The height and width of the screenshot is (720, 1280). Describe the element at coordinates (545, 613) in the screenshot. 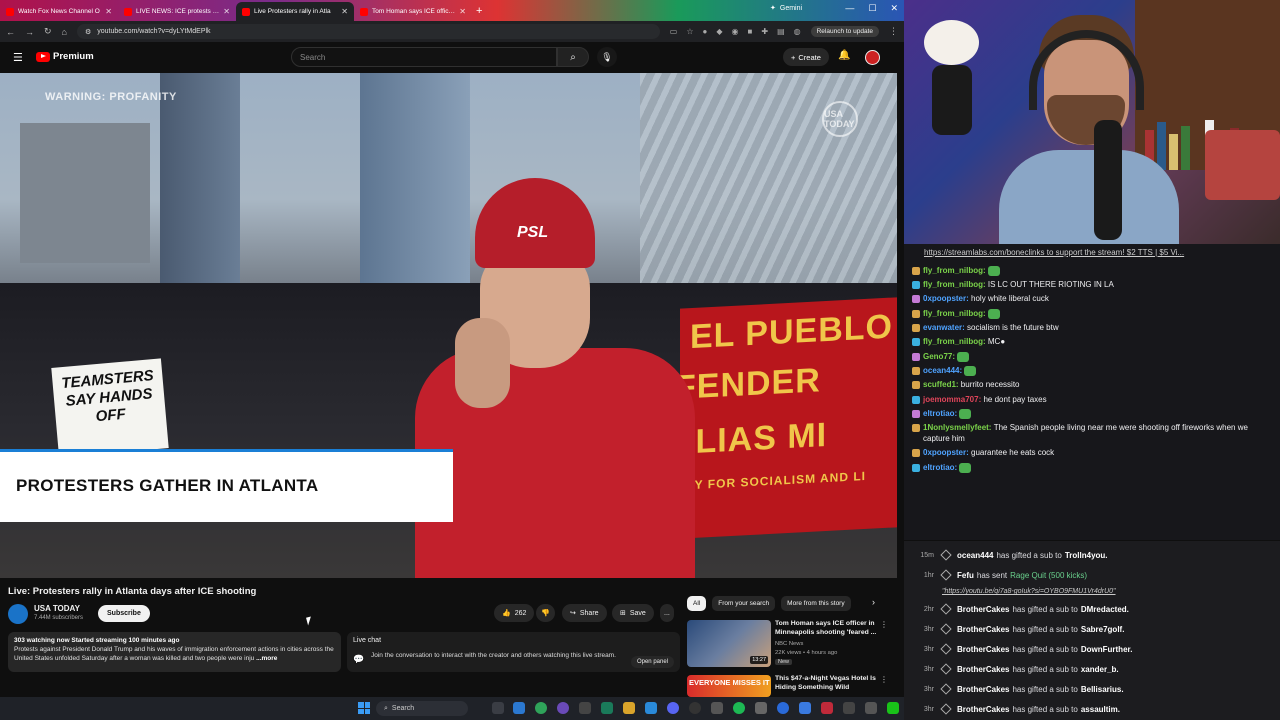

I see `dislike-button: 👎` at that location.